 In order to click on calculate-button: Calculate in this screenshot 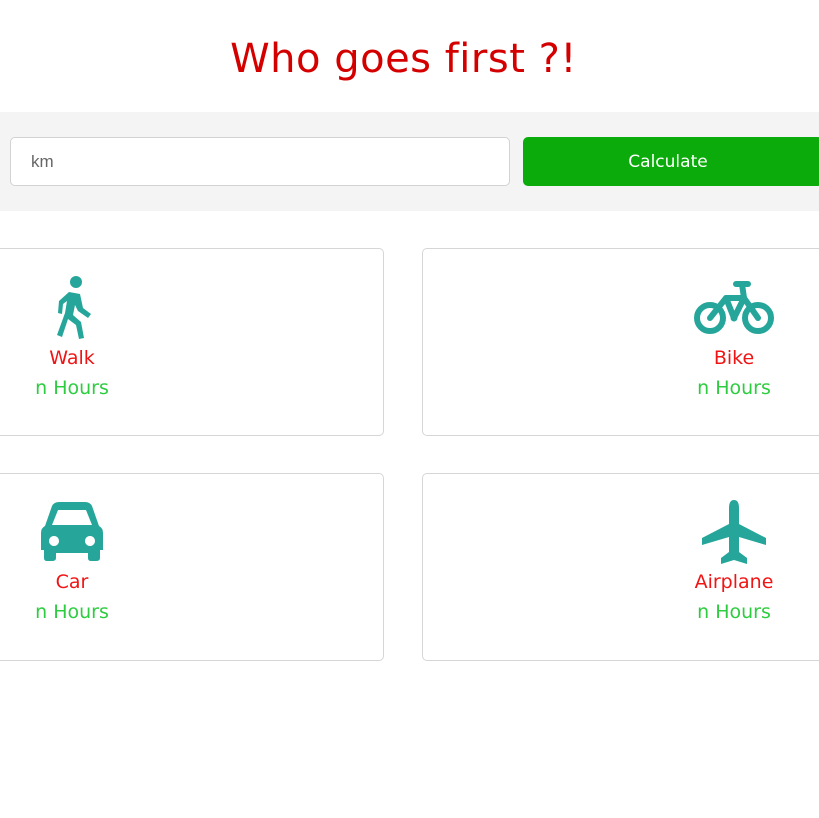, I will do `click(671, 161)`.